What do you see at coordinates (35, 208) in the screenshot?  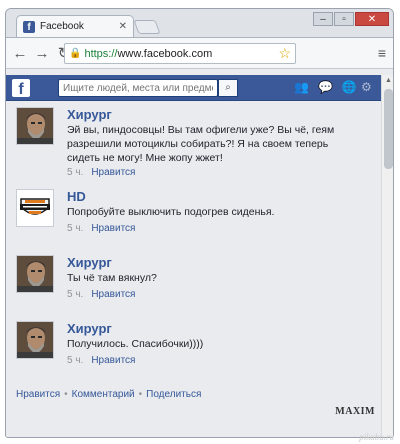 I see `harley-davidson-logo` at bounding box center [35, 208].